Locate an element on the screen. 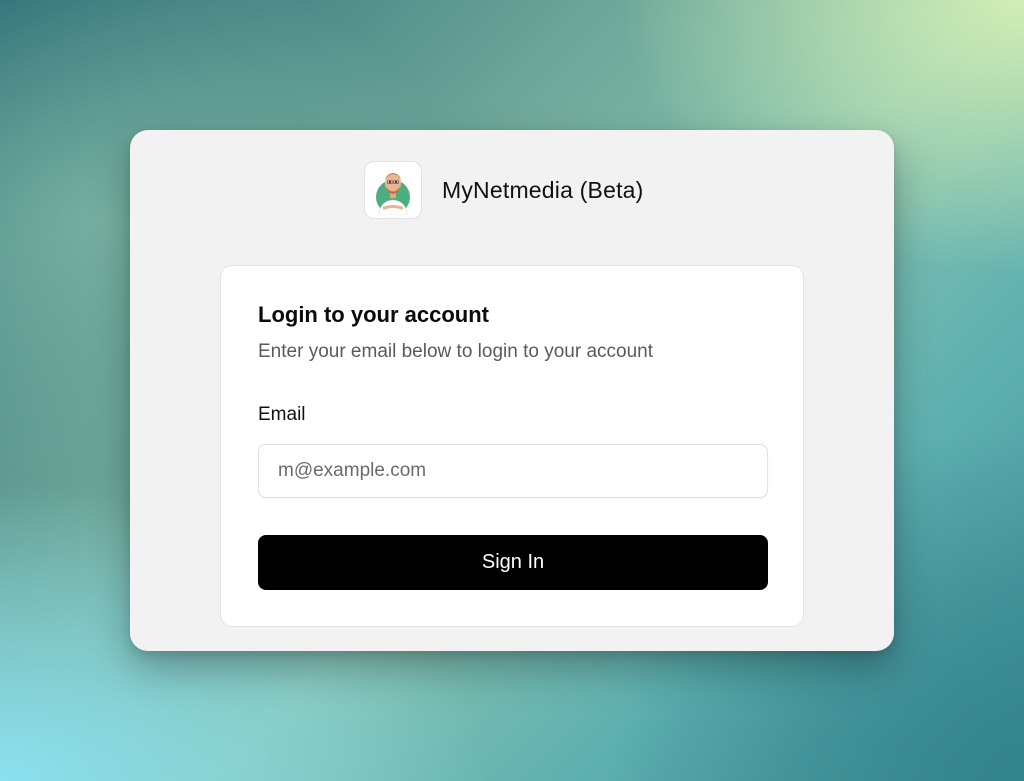 This screenshot has height=781, width=1024. brand-name: MyNetmedia (Beta) is located at coordinates (543, 189).